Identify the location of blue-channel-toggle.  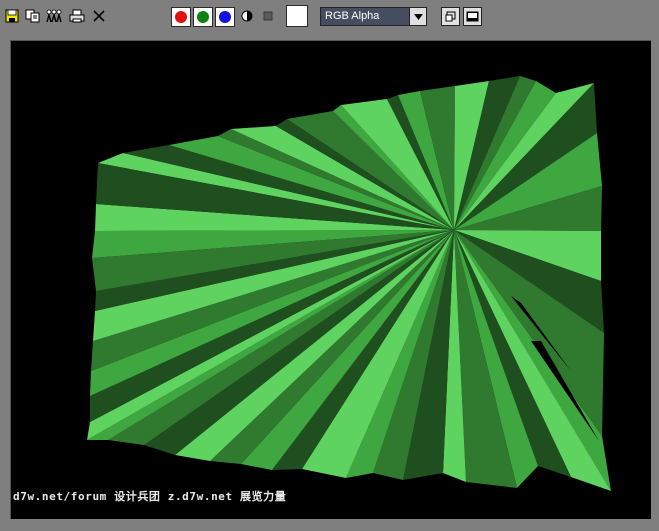
(225, 17).